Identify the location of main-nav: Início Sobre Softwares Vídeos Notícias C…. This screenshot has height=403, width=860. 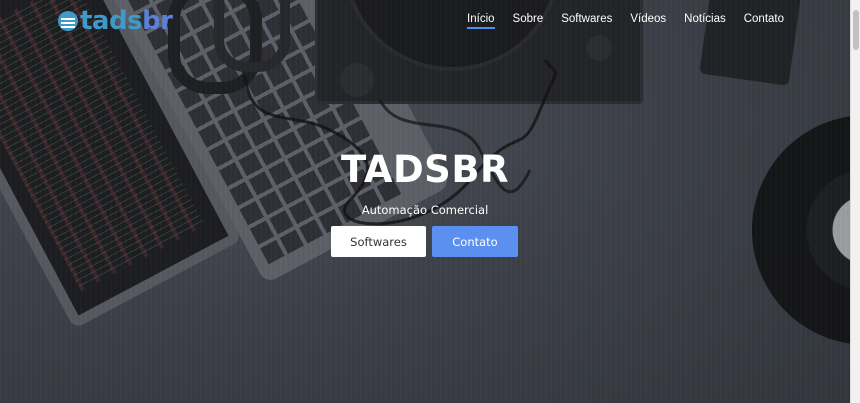
(625, 21).